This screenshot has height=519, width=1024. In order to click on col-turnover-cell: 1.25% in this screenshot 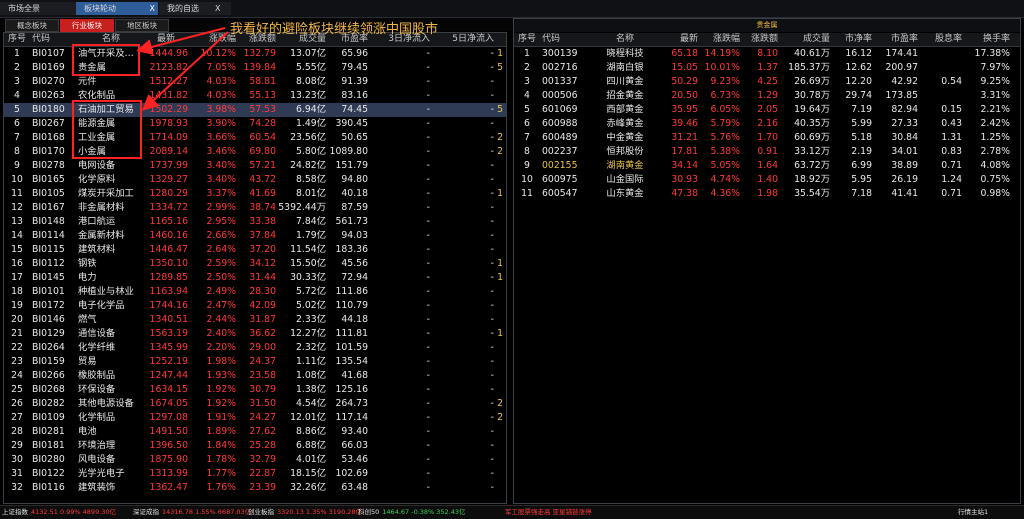, I will do `click(995, 137)`.